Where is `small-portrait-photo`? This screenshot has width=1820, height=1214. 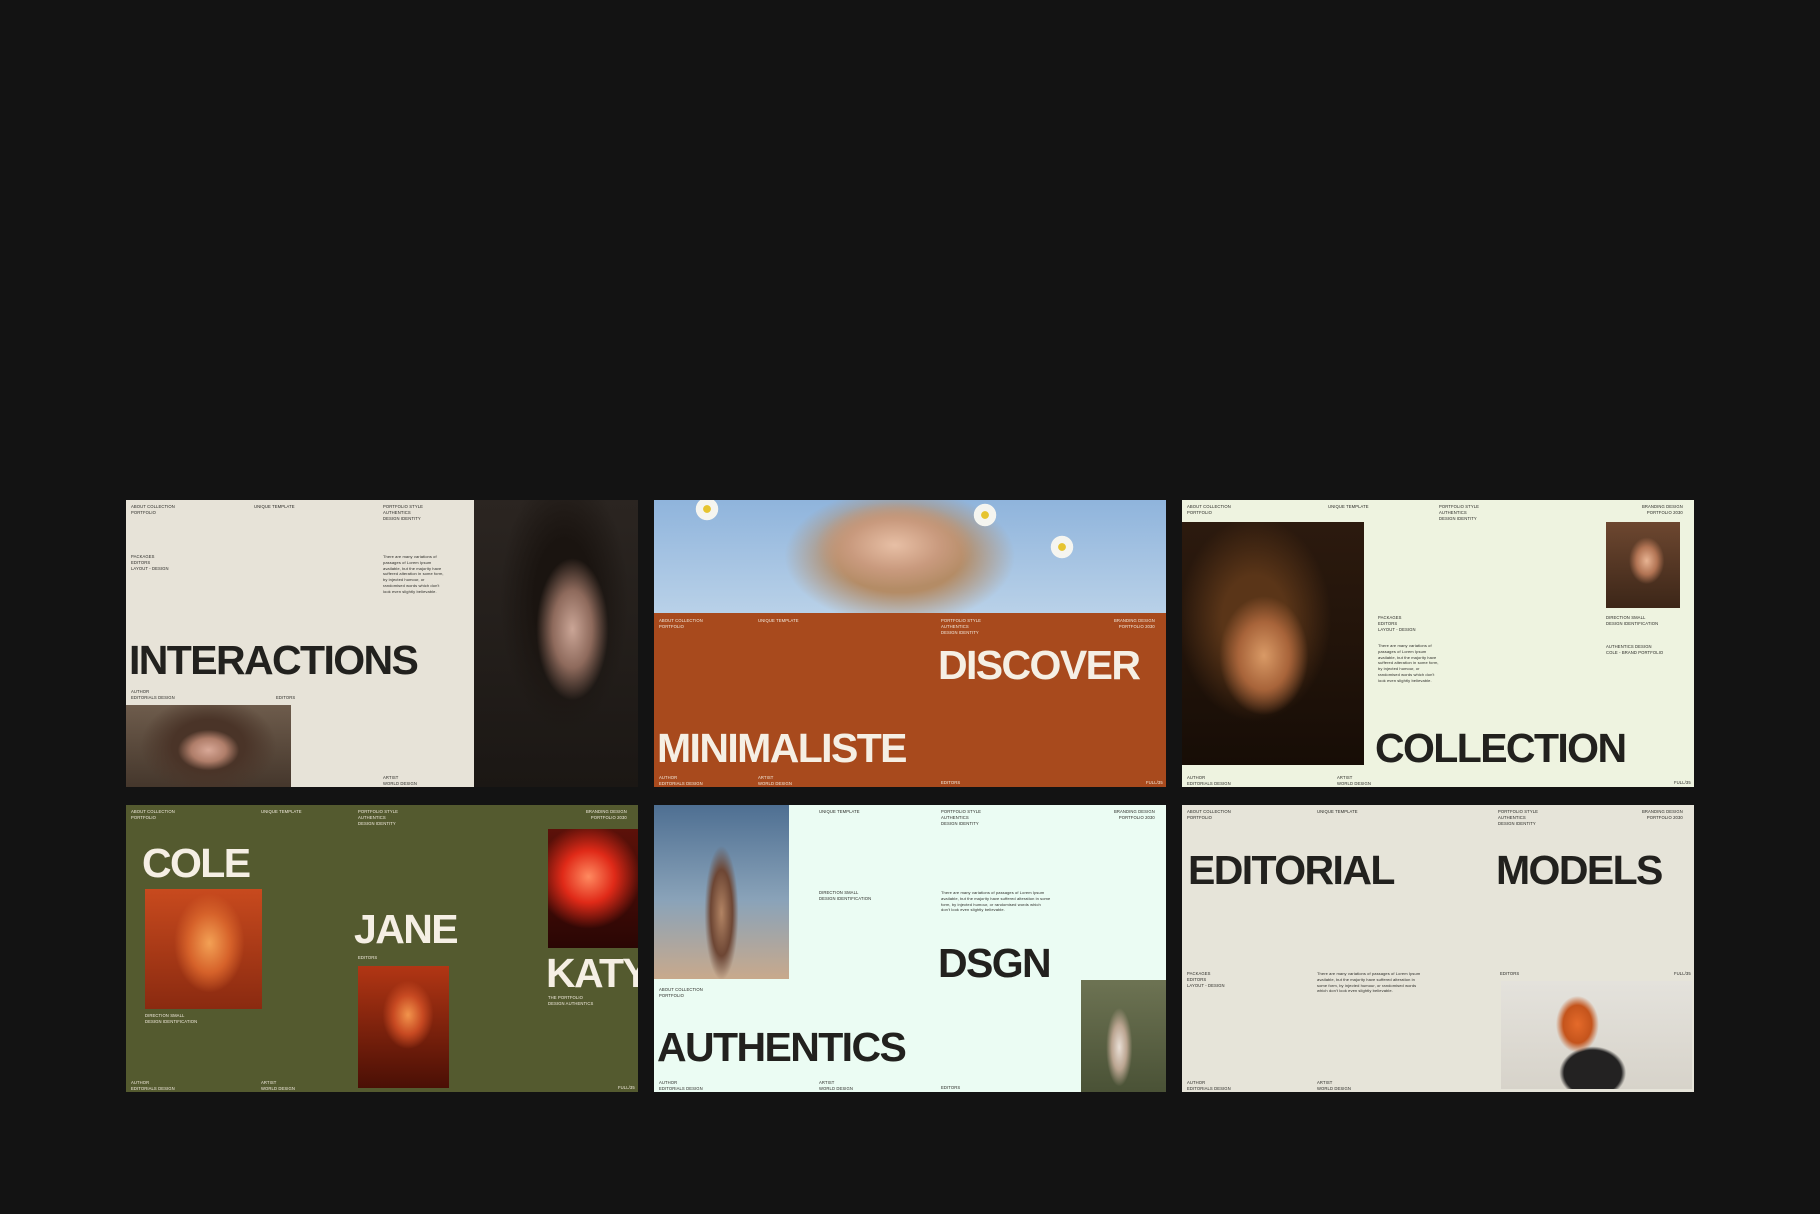 small-portrait-photo is located at coordinates (1643, 565).